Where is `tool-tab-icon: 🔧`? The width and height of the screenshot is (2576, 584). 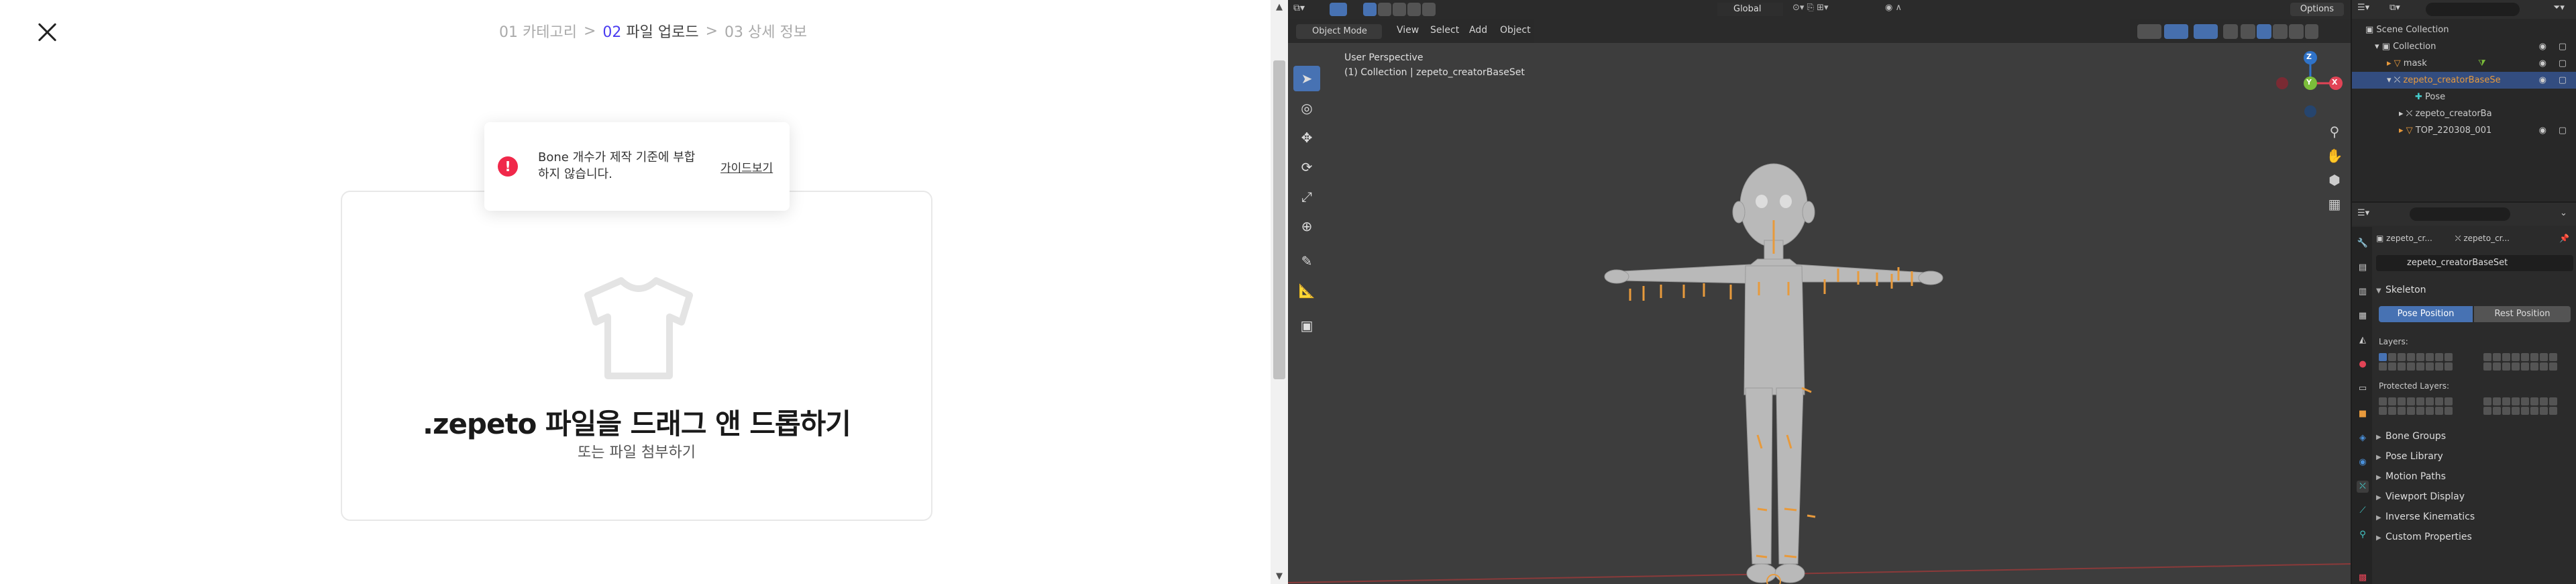
tool-tab-icon: 🔧 is located at coordinates (2363, 244).